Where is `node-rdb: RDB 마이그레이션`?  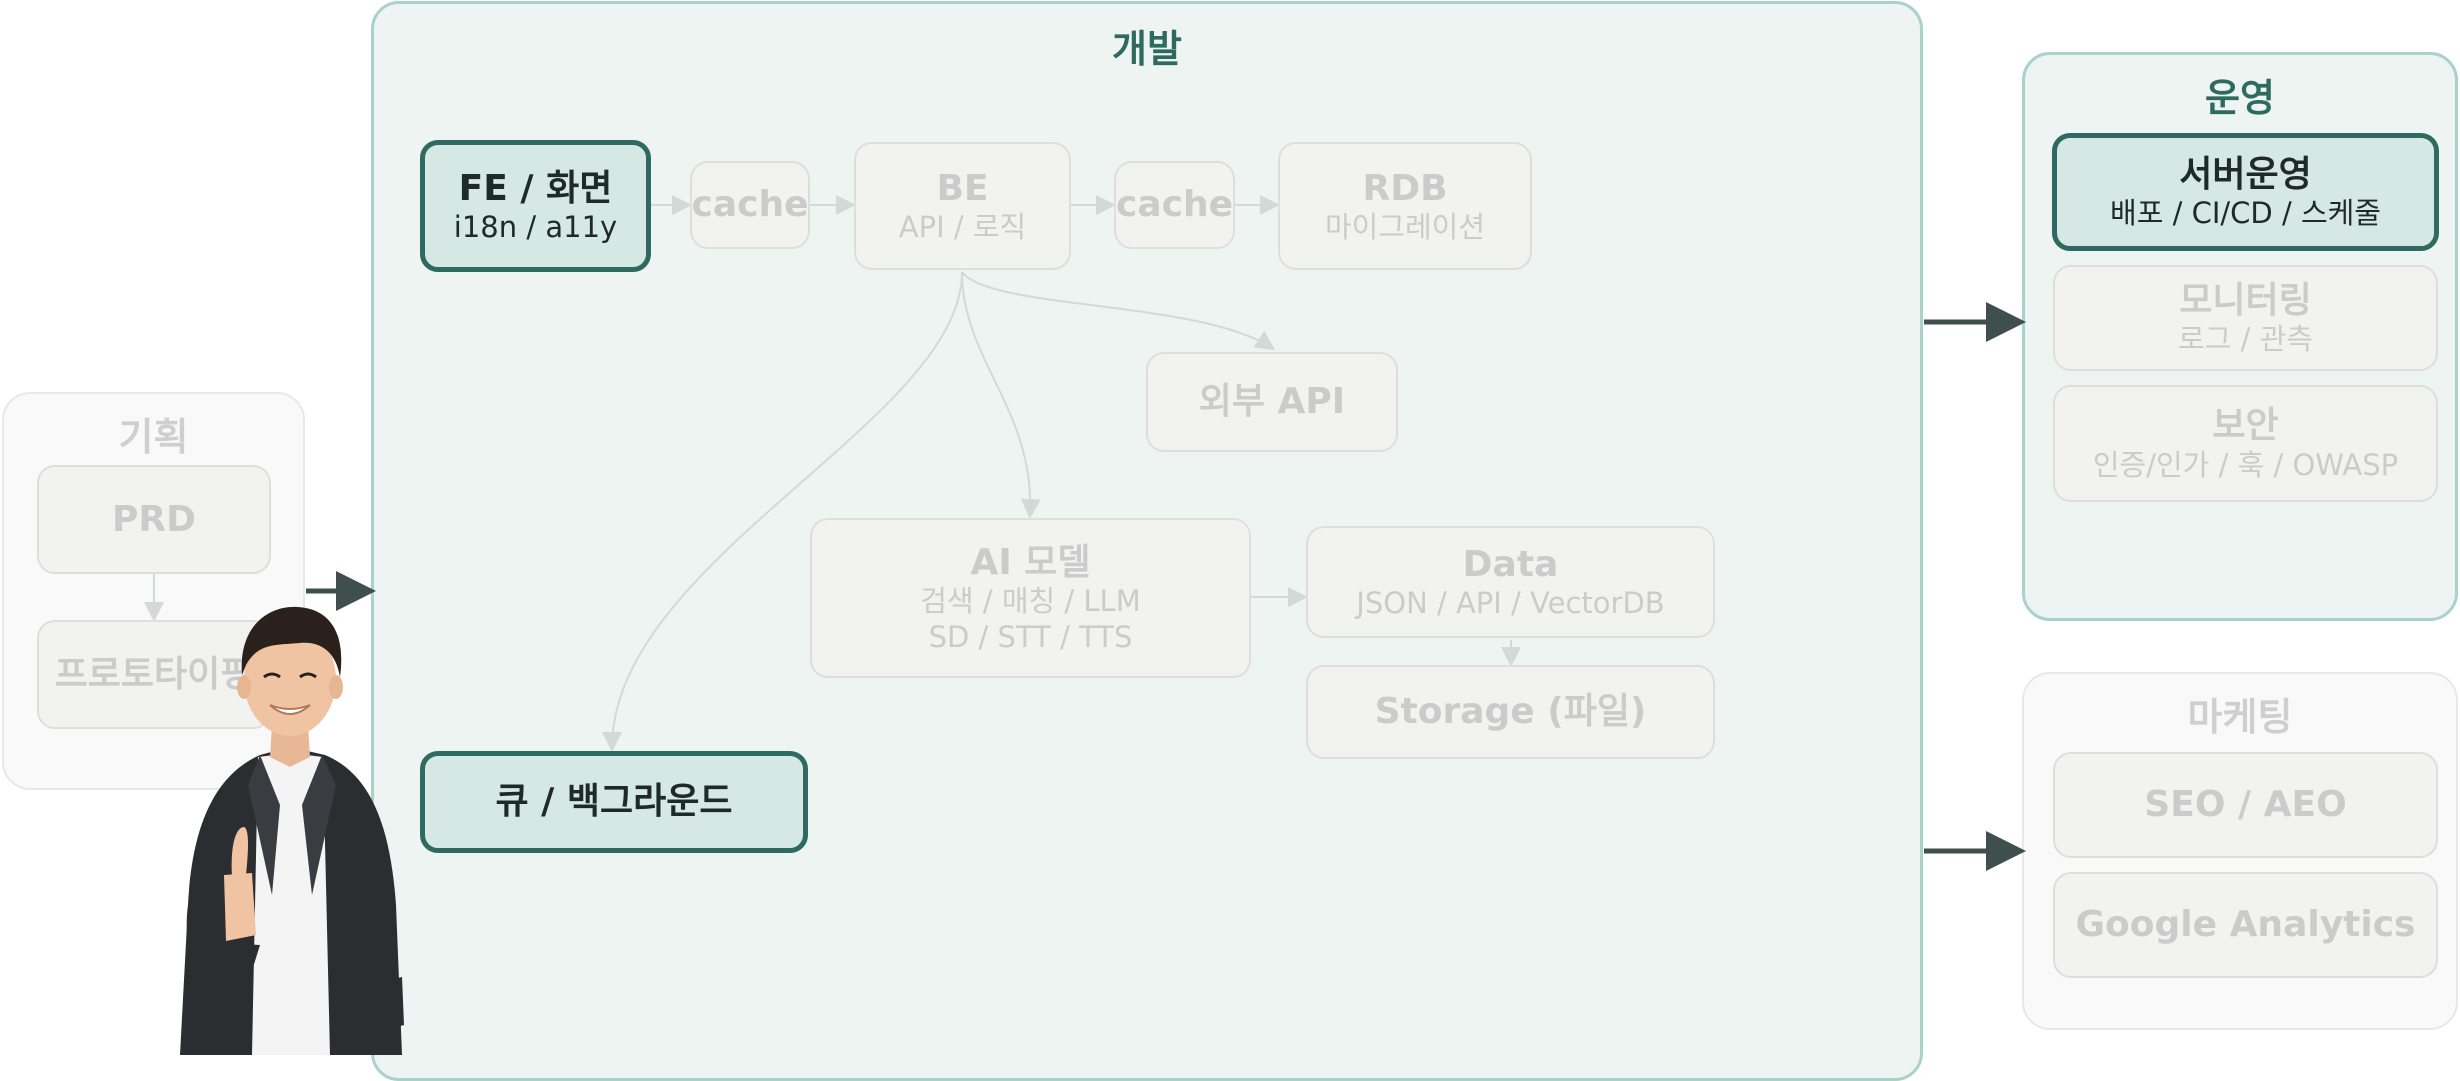
node-rdb: RDB 마이그레이션 is located at coordinates (1405, 206).